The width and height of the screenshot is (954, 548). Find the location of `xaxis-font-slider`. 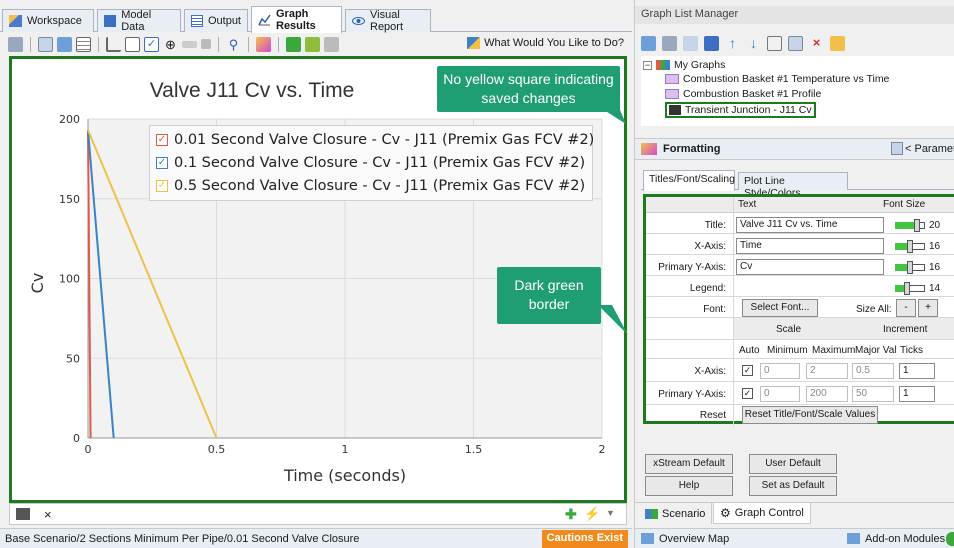

xaxis-font-slider is located at coordinates (910, 246).